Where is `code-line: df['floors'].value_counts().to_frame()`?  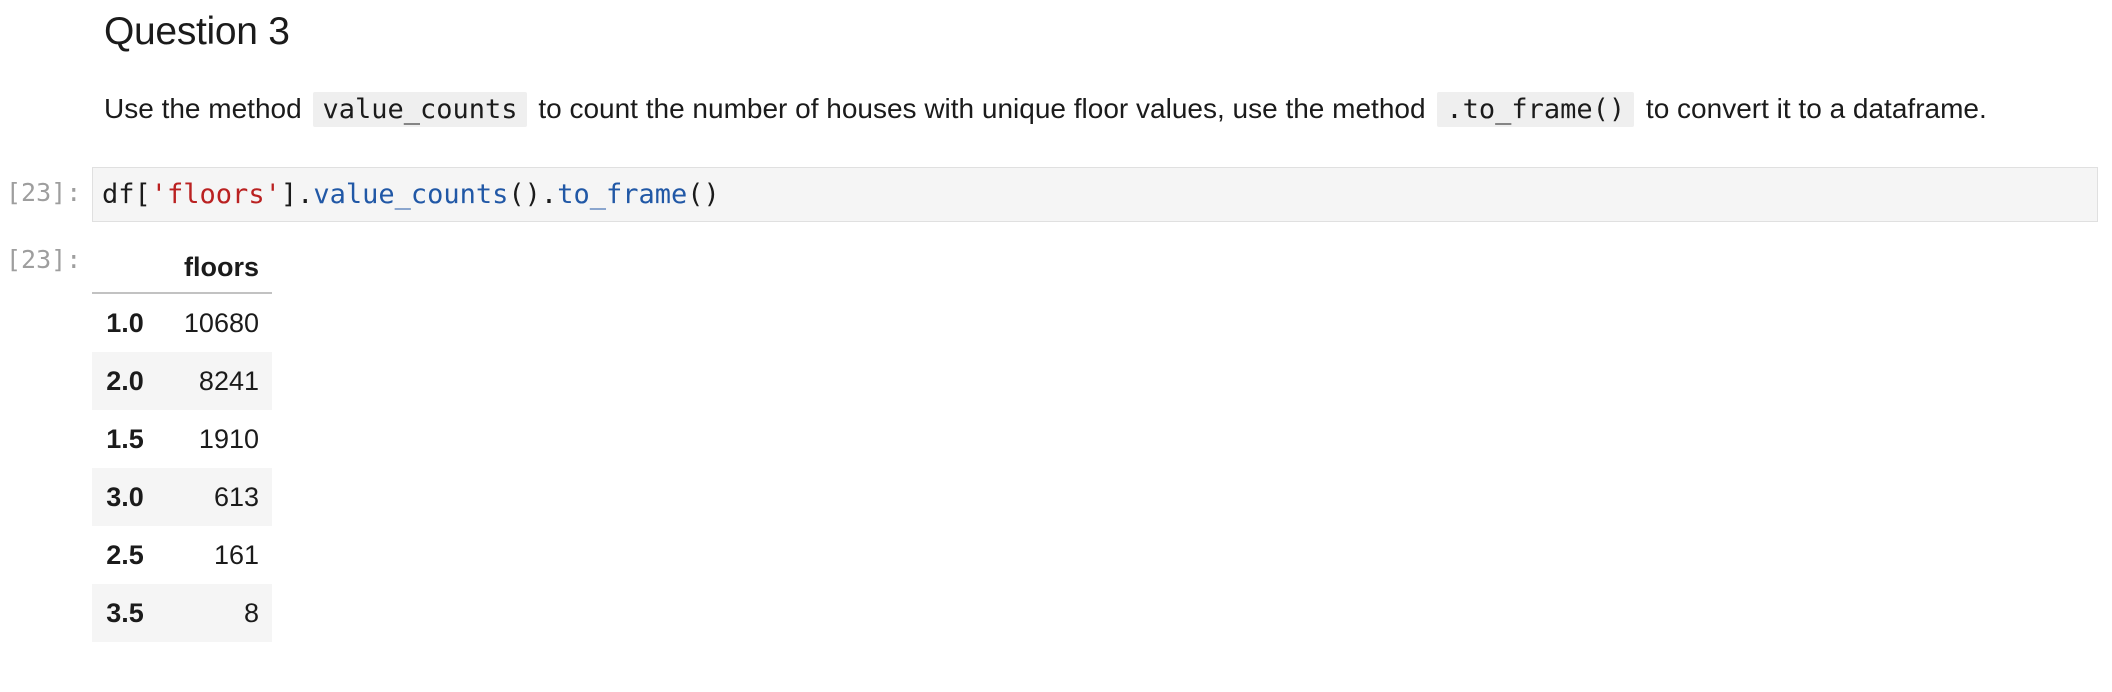 code-line: df['floors'].value_counts().to_frame() is located at coordinates (411, 194).